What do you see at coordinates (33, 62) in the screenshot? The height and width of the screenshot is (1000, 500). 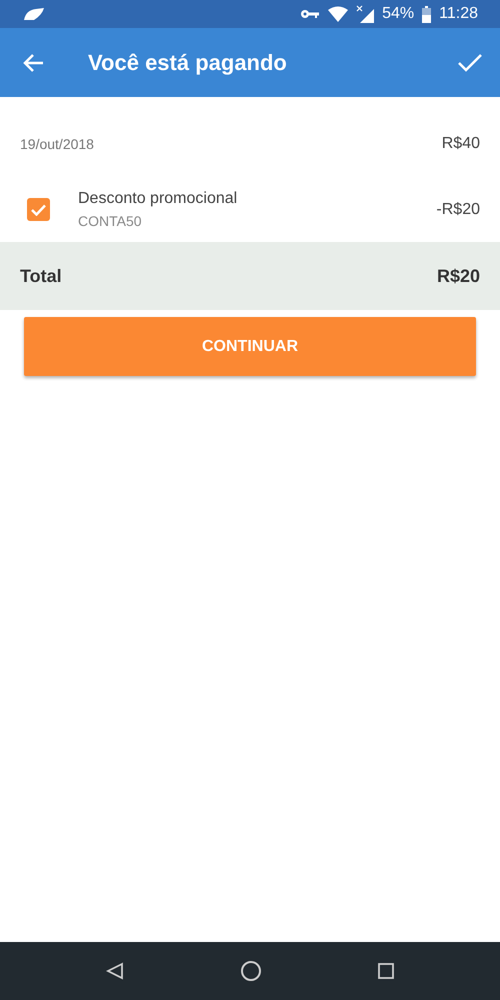 I see `back-arrow-icon` at bounding box center [33, 62].